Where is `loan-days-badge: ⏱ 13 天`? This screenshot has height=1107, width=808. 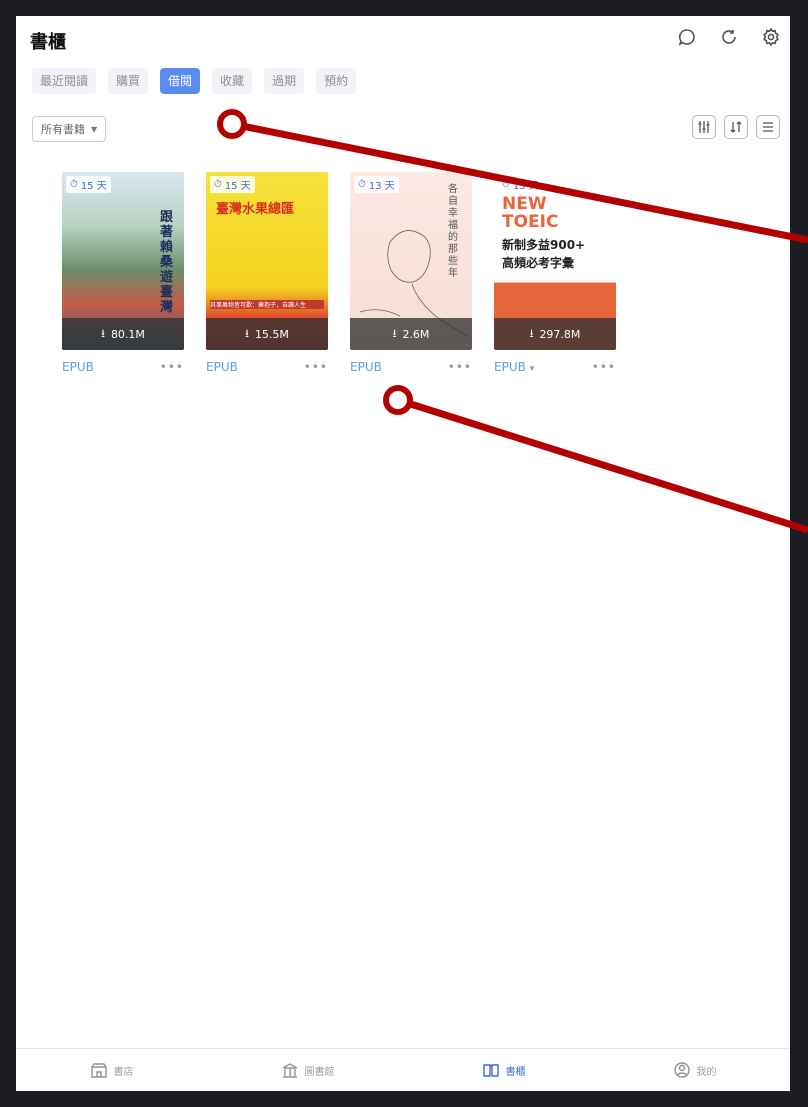 loan-days-badge: ⏱ 13 天 is located at coordinates (376, 184).